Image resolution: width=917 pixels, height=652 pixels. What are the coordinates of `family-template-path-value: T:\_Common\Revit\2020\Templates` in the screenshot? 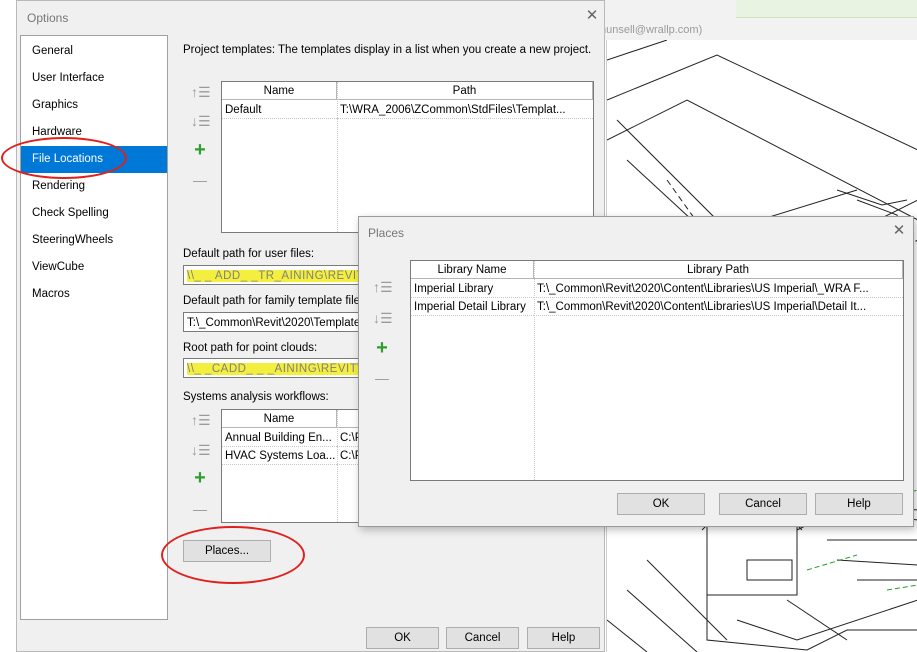 It's located at (275, 323).